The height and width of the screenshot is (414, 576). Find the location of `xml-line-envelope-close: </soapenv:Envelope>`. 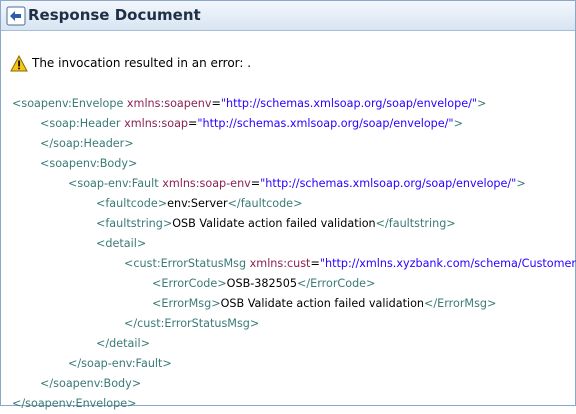

xml-line-envelope-close: </soapenv:Envelope> is located at coordinates (74, 404).